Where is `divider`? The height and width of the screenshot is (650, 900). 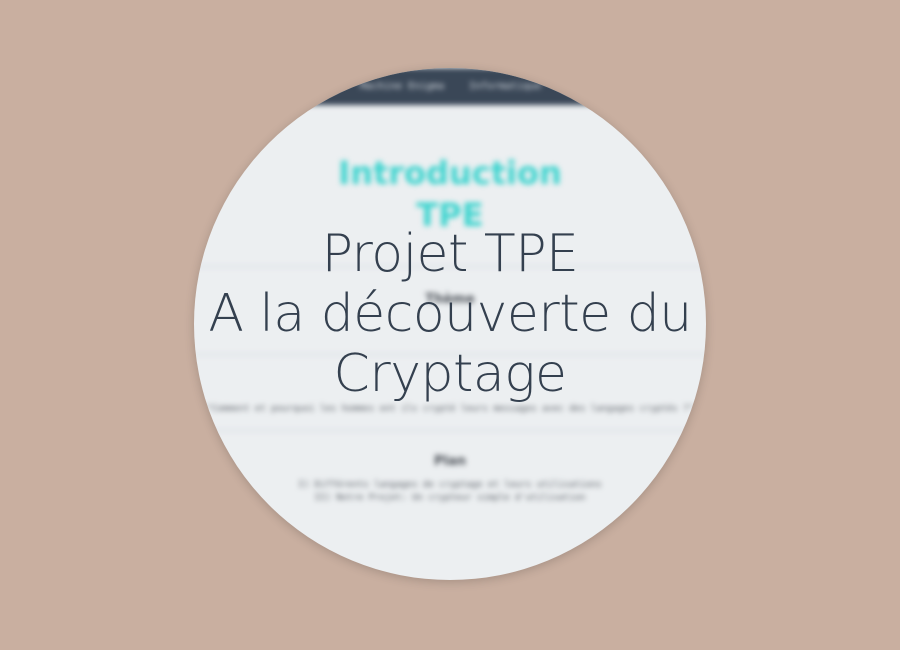 divider is located at coordinates (450, 430).